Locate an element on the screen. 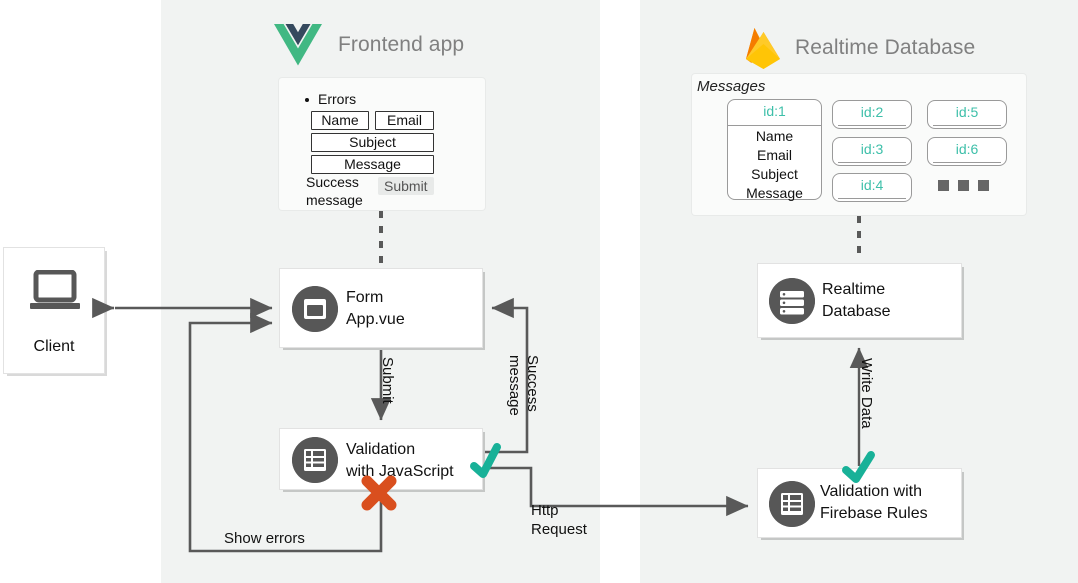 The width and height of the screenshot is (1078, 583). edge-label-http-request: Http Request is located at coordinates (559, 520).